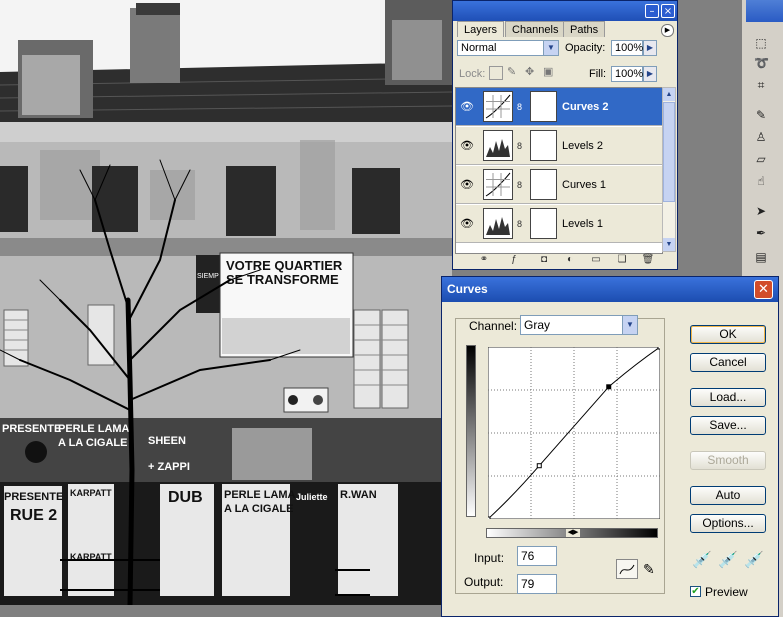 This screenshot has height=617, width=783. I want to click on tab-layers: Layers, so click(481, 29).